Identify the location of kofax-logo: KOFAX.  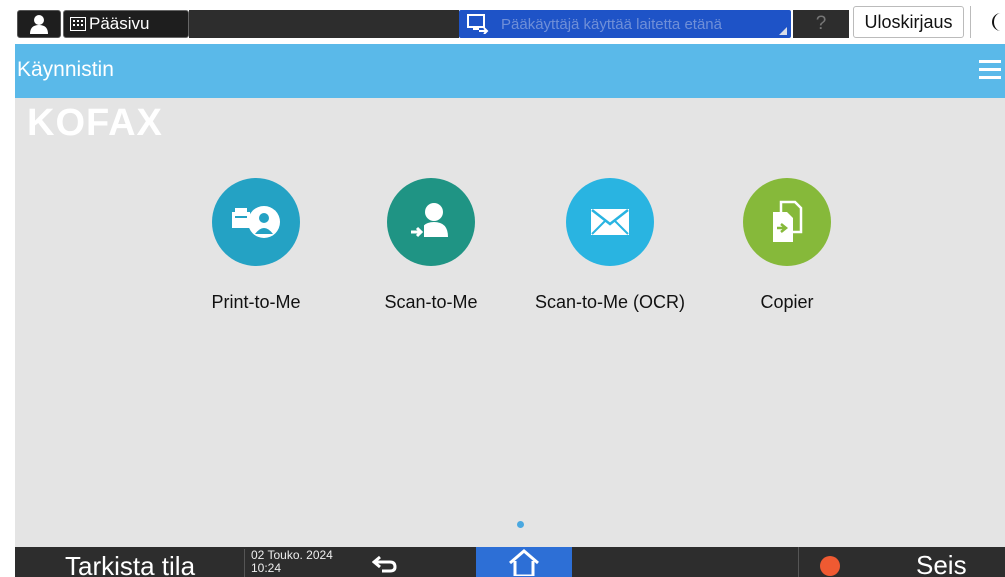
(95, 123).